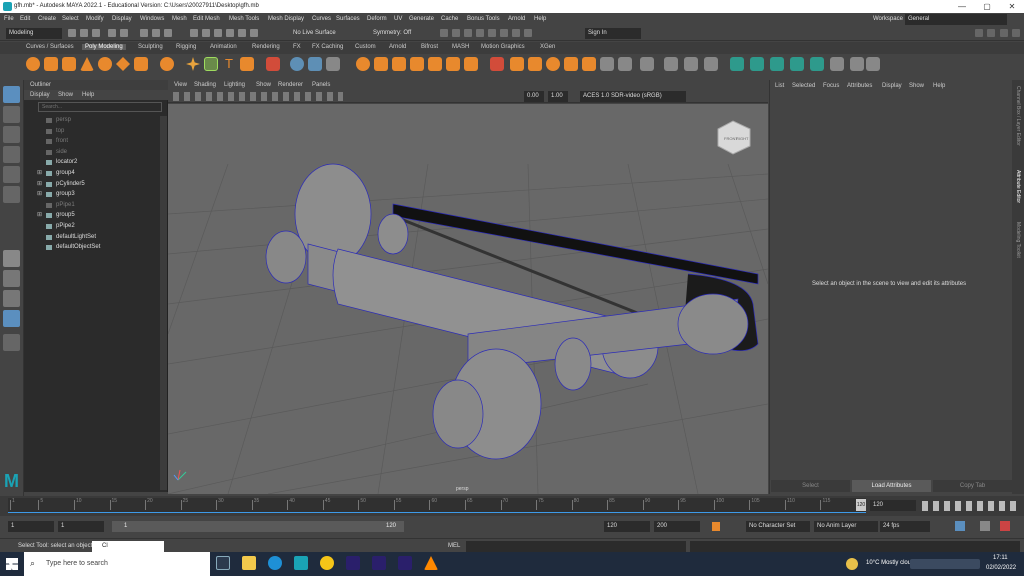 This screenshot has height=576, width=1024. Describe the element at coordinates (377, 19) in the screenshot. I see `menu-deform: Deform` at that location.